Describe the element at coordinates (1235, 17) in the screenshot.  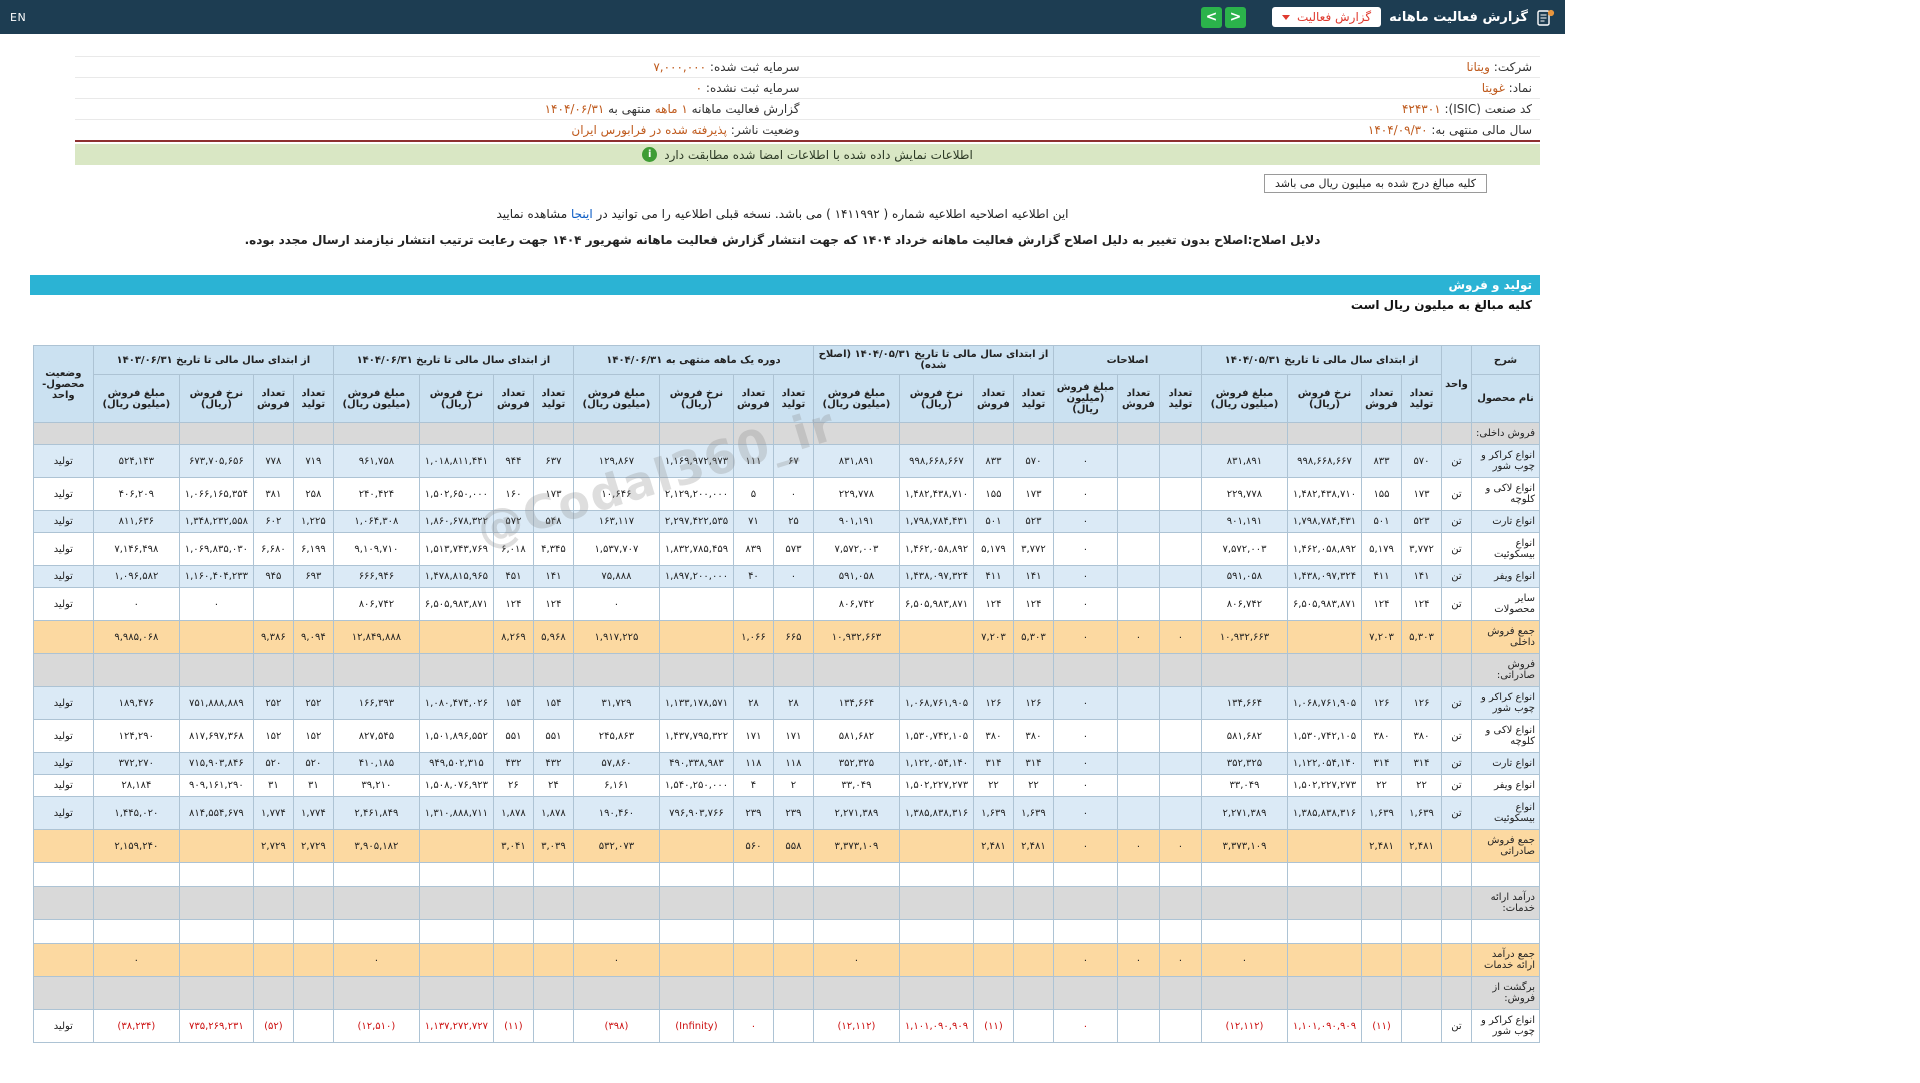
I see `prev-report-button: <` at that location.